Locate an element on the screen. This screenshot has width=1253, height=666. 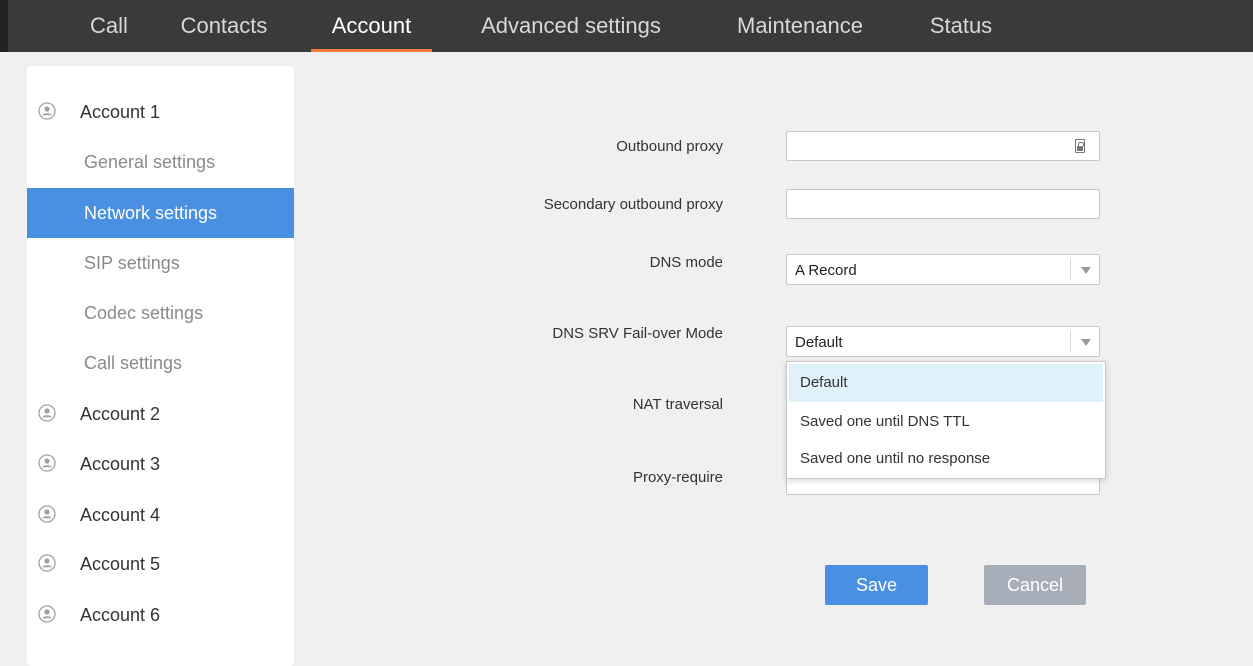
tab-contacts: Contacts is located at coordinates (224, 26).